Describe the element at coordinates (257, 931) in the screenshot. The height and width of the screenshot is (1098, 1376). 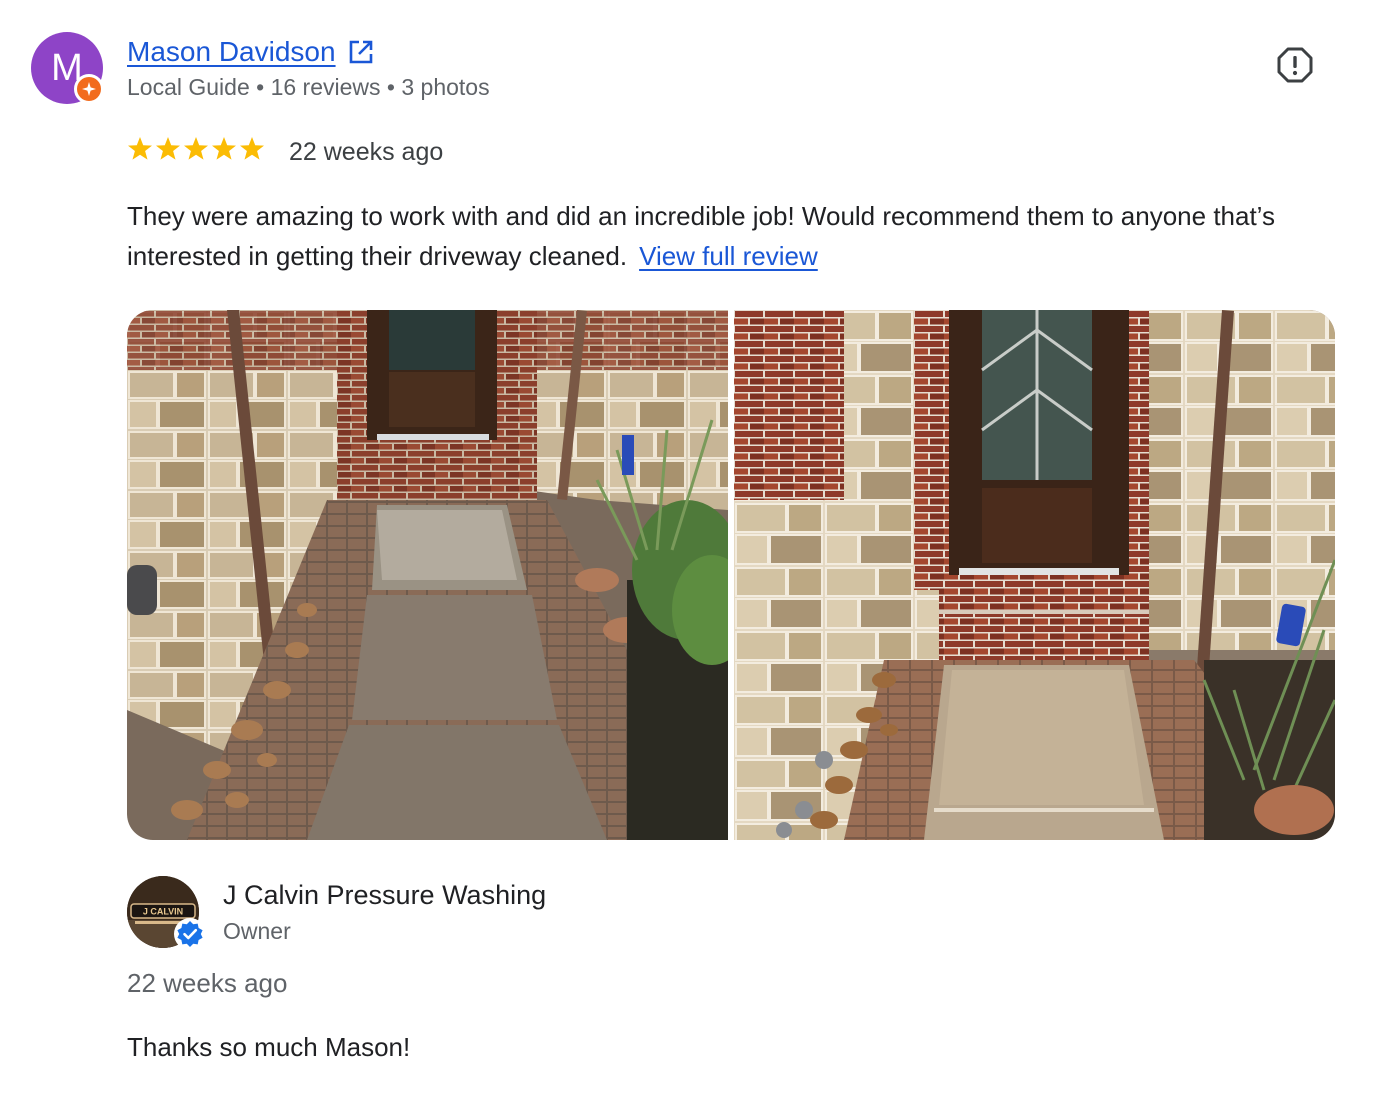
I see `owner-role: Owner` at that location.